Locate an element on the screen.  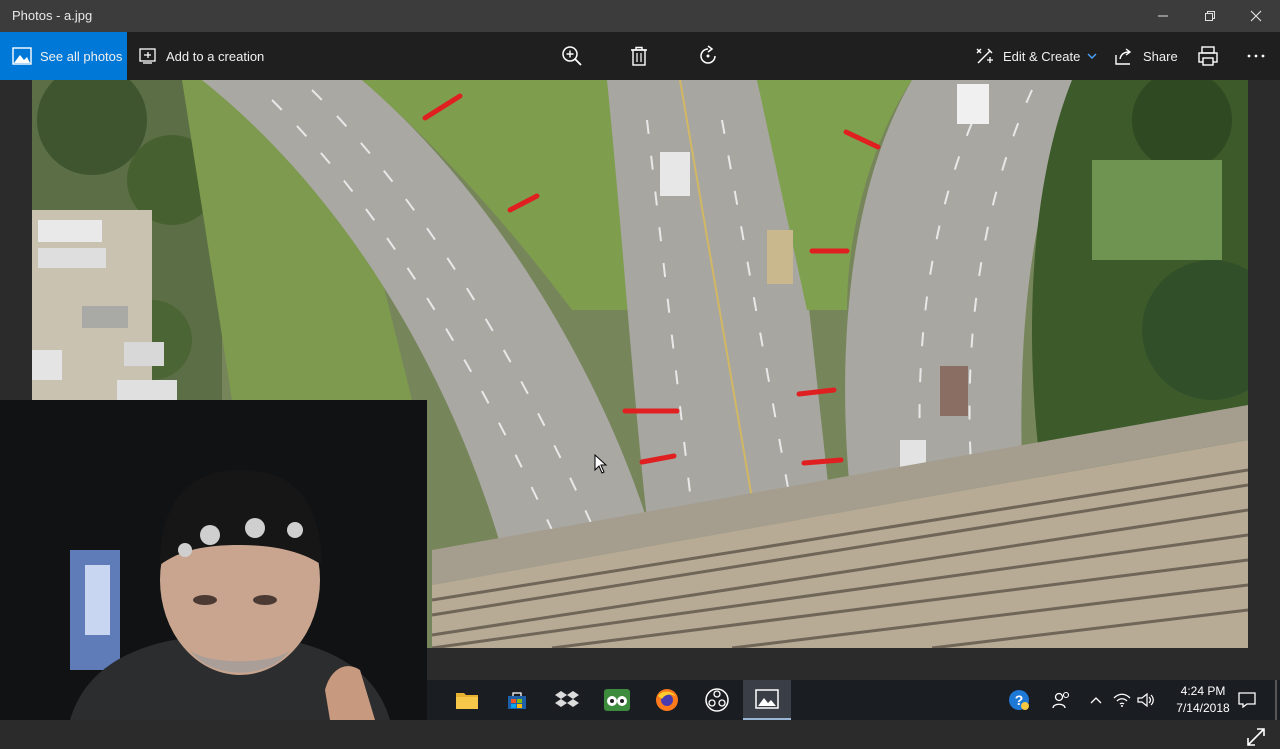
taskbar-app-dropbox is located at coordinates (567, 700).